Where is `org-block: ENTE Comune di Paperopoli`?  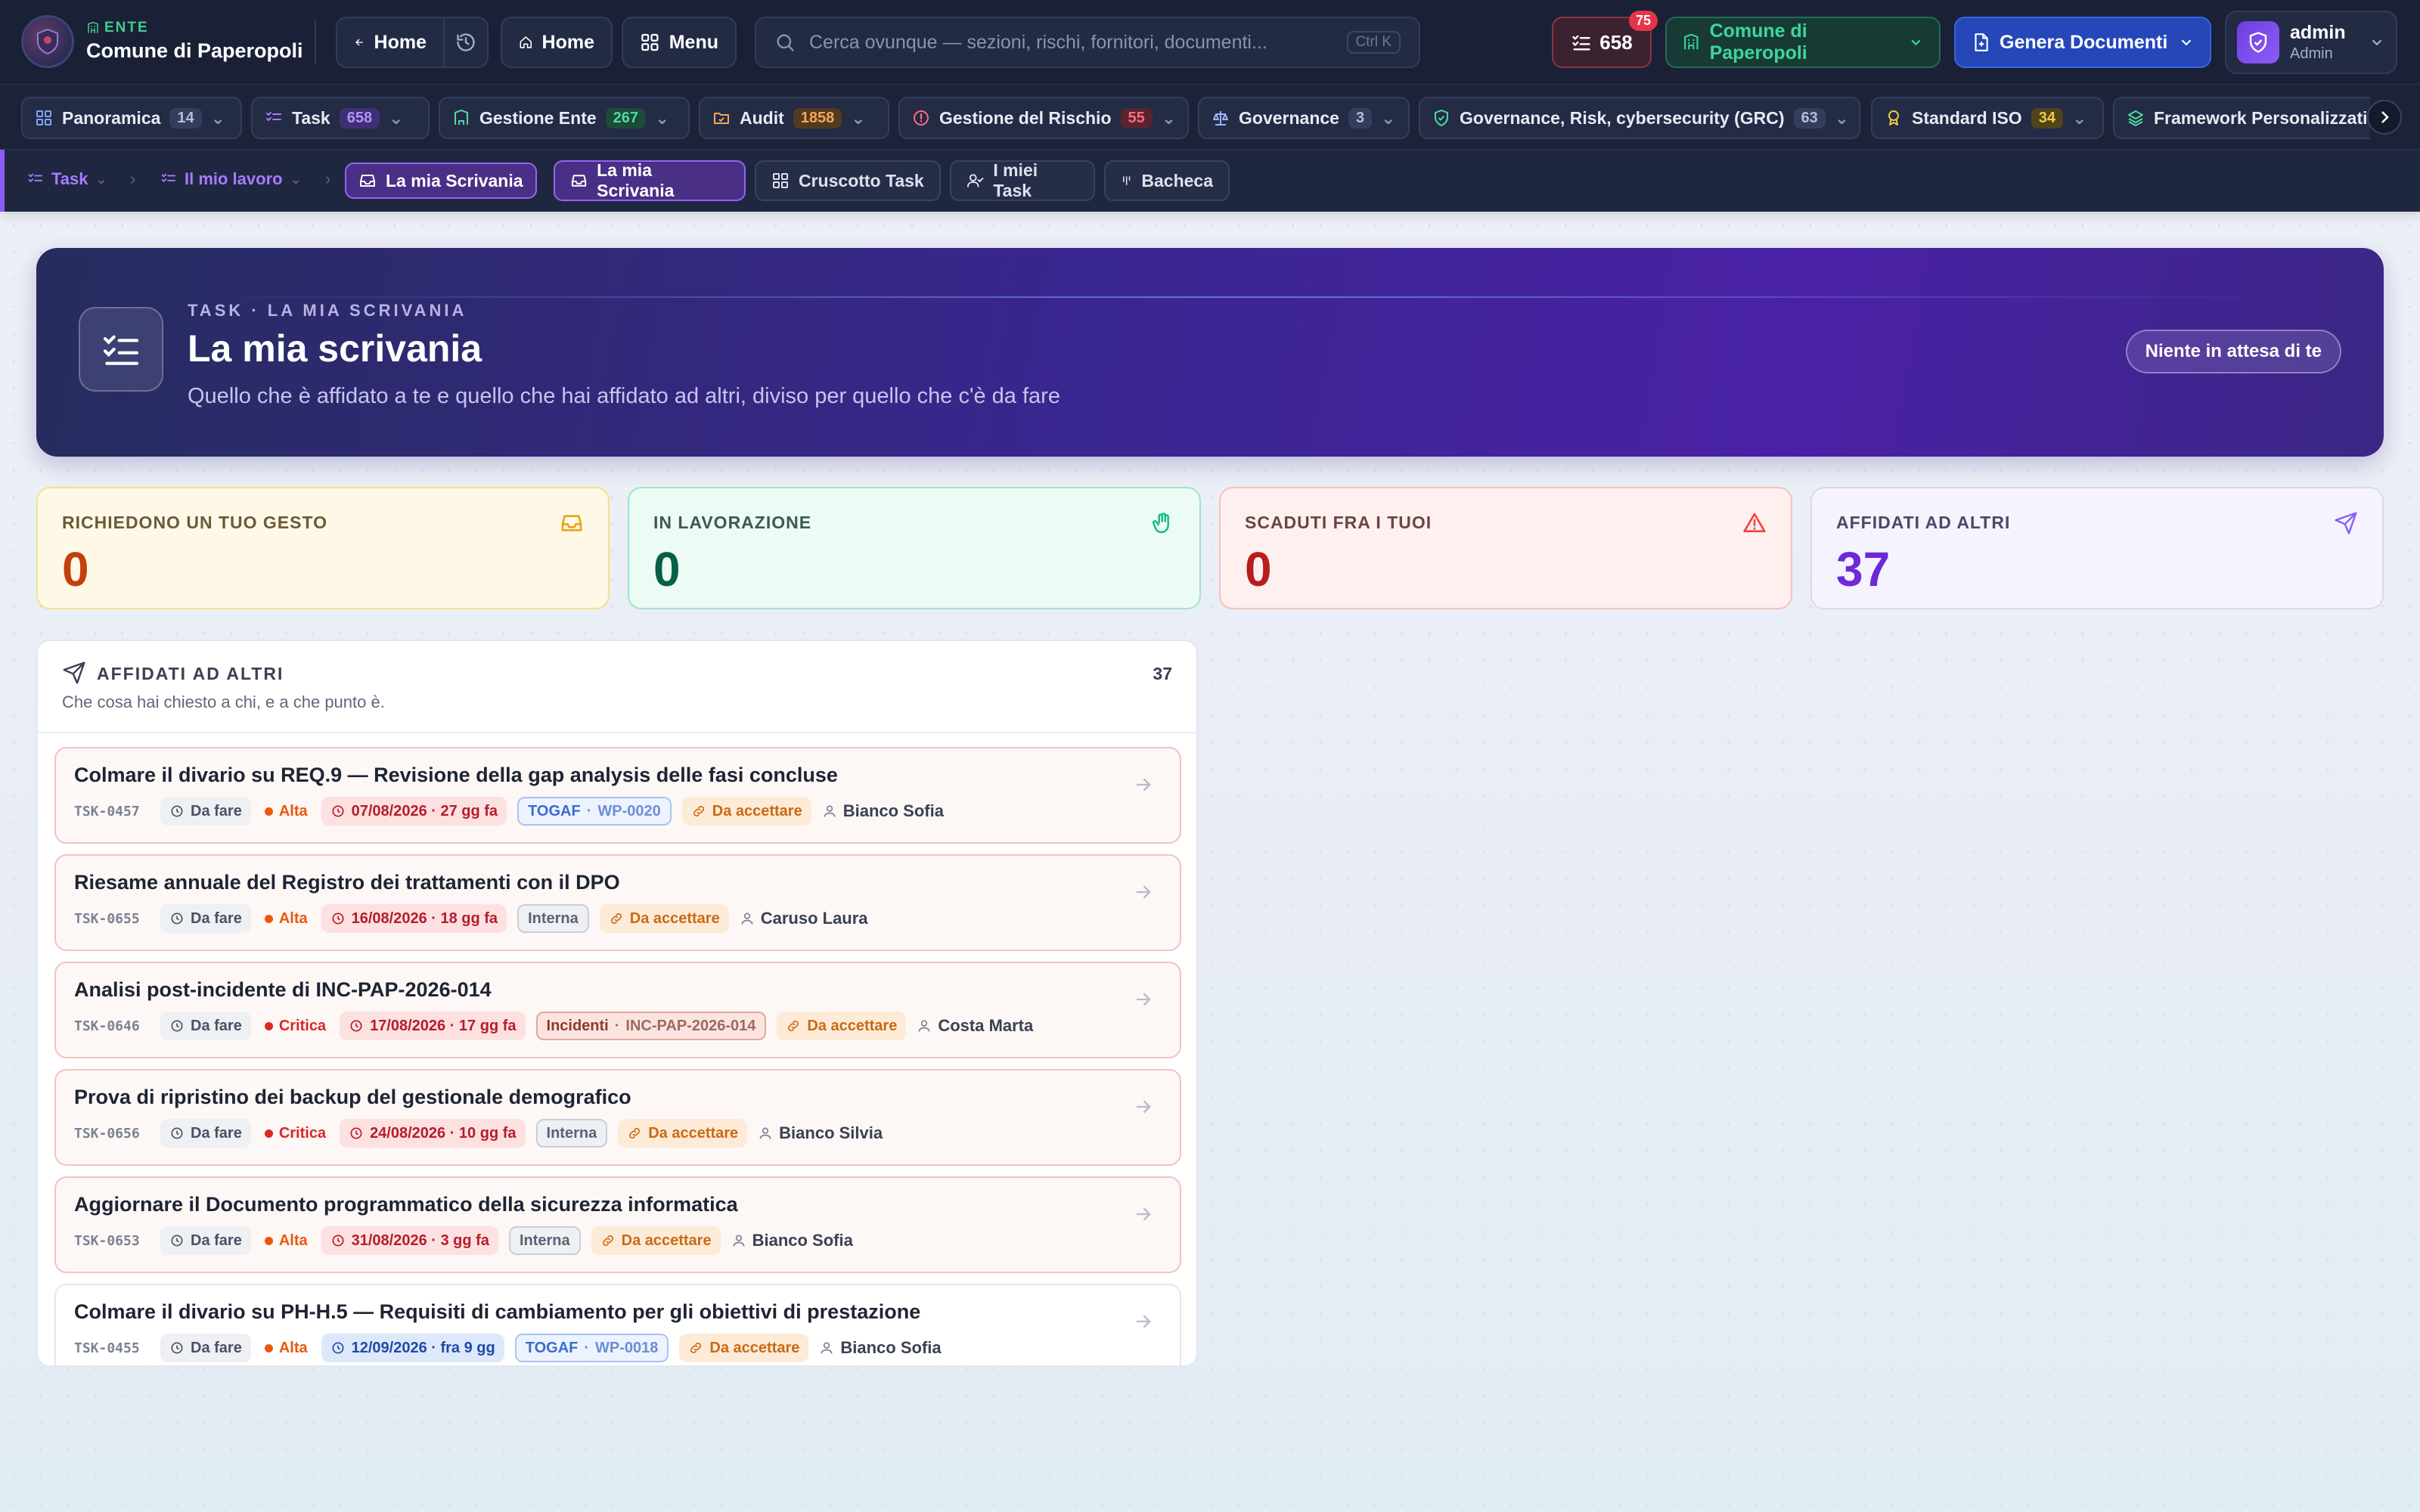
org-block: ENTE Comune di Paperopoli is located at coordinates (194, 42).